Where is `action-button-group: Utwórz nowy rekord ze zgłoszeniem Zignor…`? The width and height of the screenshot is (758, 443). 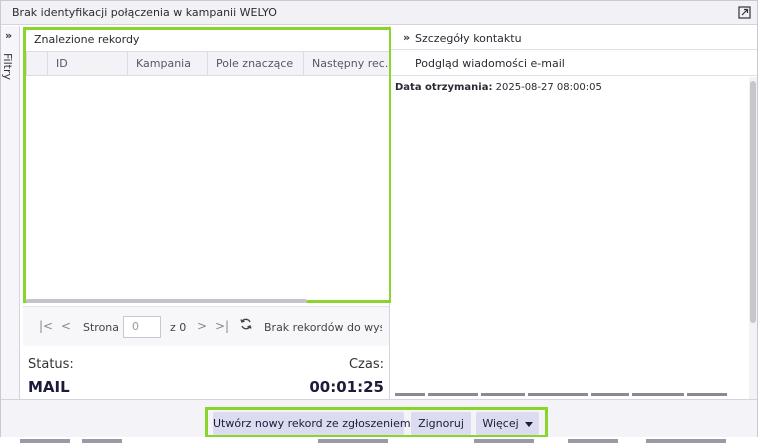 action-button-group: Utwórz nowy rekord ze zgłoszeniem Zignor… is located at coordinates (376, 422).